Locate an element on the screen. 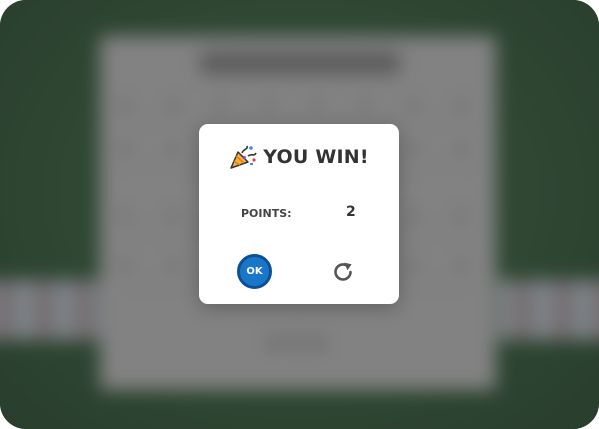 This screenshot has width=599, height=429. win-dialog: YOU WIN! POINTS: 2 OK is located at coordinates (299, 214).